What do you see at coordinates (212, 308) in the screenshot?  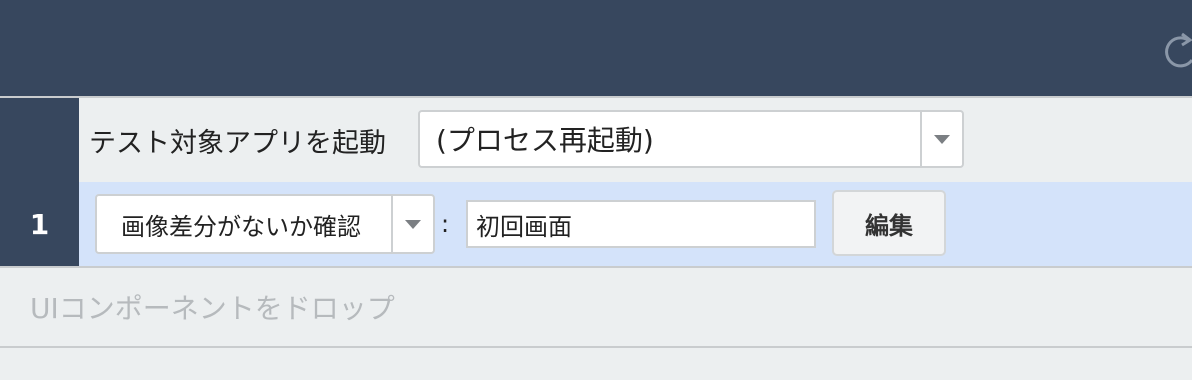 I see `drop-zone-hint: UIコンポーネントをドロップ` at bounding box center [212, 308].